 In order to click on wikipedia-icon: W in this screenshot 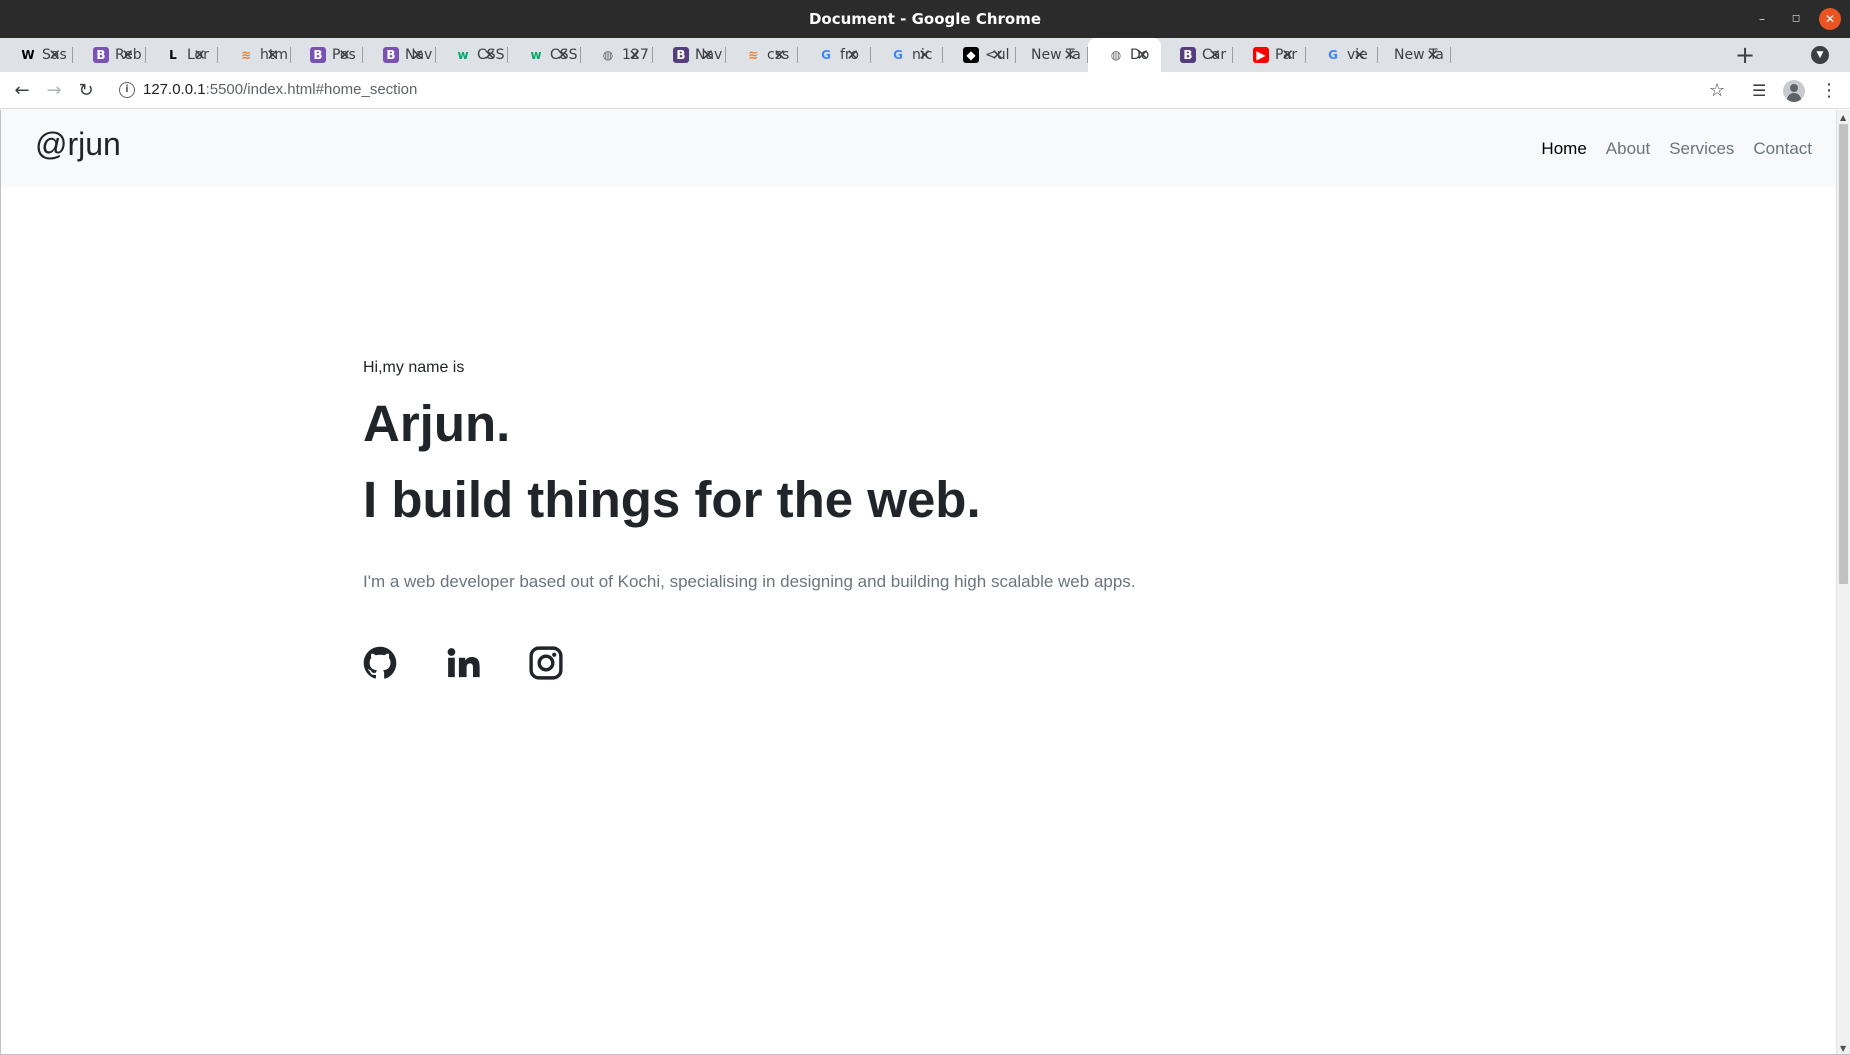, I will do `click(28, 55)`.